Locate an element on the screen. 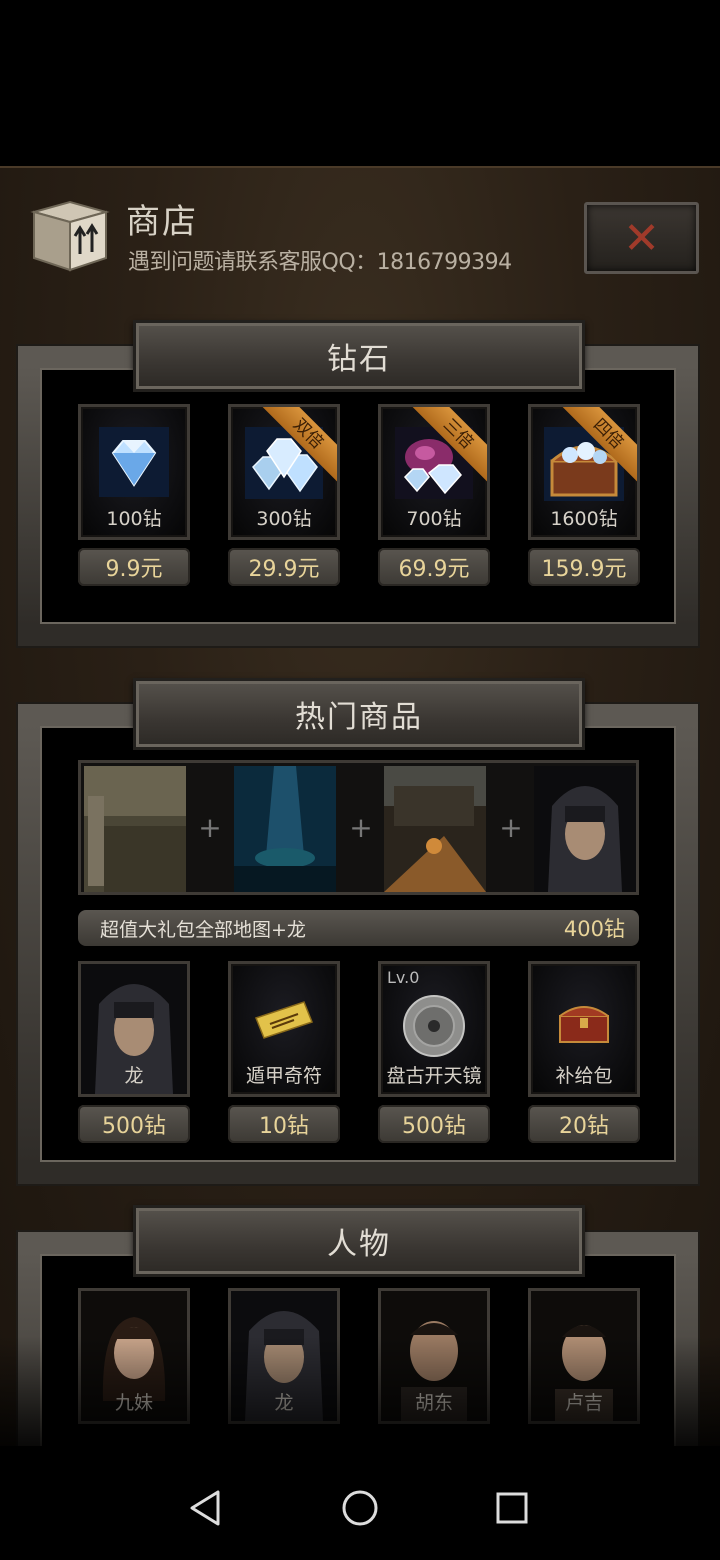 Image resolution: width=720 pixels, height=1560 pixels. character-name: 卢吉 is located at coordinates (583, 1403).